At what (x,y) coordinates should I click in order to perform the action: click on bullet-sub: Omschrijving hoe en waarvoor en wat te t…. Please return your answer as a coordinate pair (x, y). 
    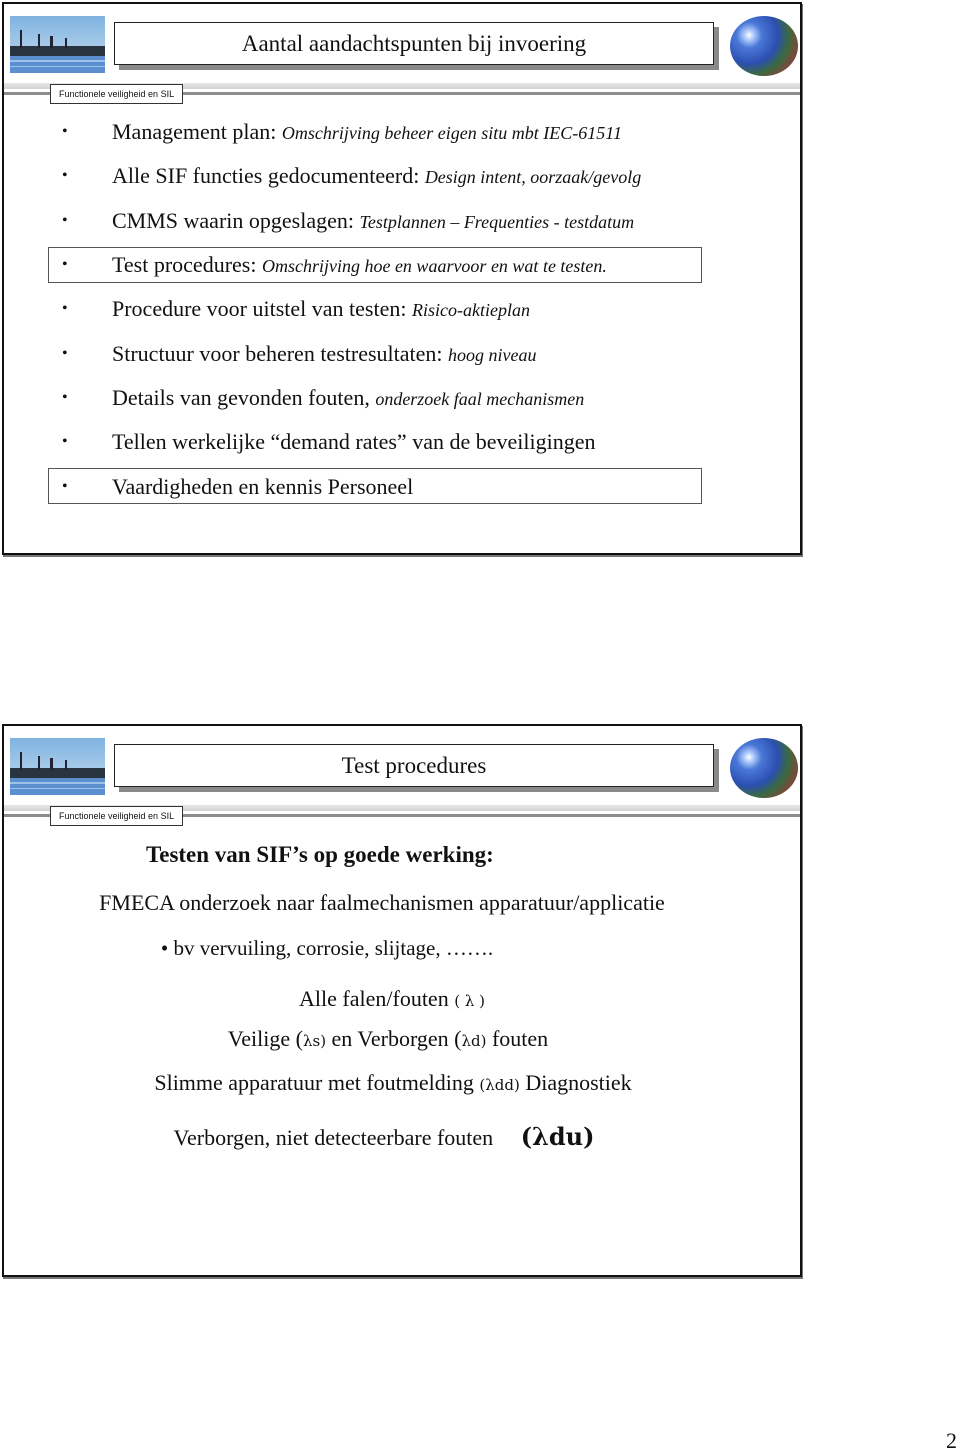
    Looking at the image, I should click on (434, 266).